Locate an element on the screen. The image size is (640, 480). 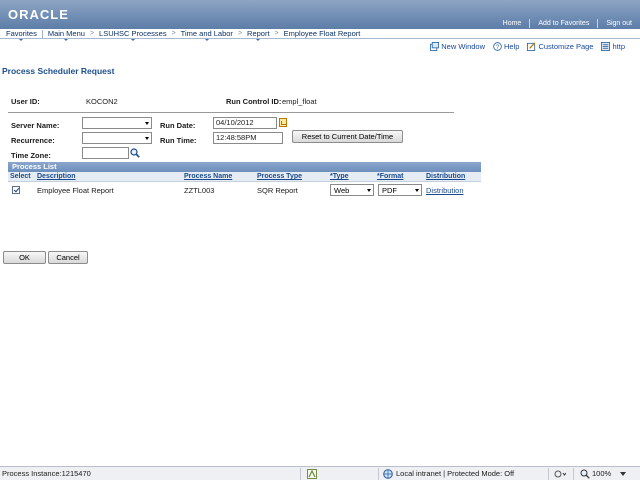
reset-date-time-button: Reset to Current Date/Time is located at coordinates (347, 136).